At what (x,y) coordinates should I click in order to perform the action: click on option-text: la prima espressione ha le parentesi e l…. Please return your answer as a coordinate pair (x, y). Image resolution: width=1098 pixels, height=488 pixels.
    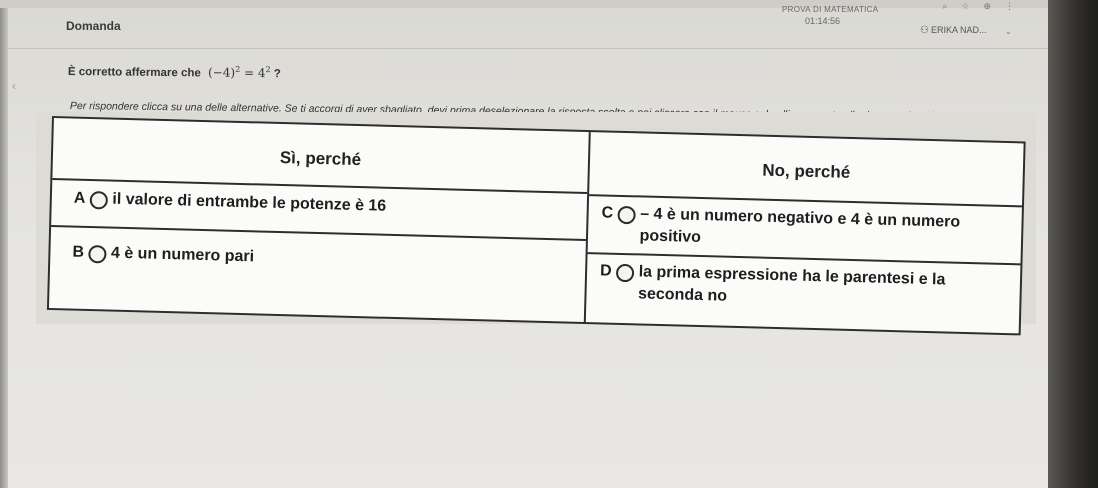
    Looking at the image, I should click on (791, 284).